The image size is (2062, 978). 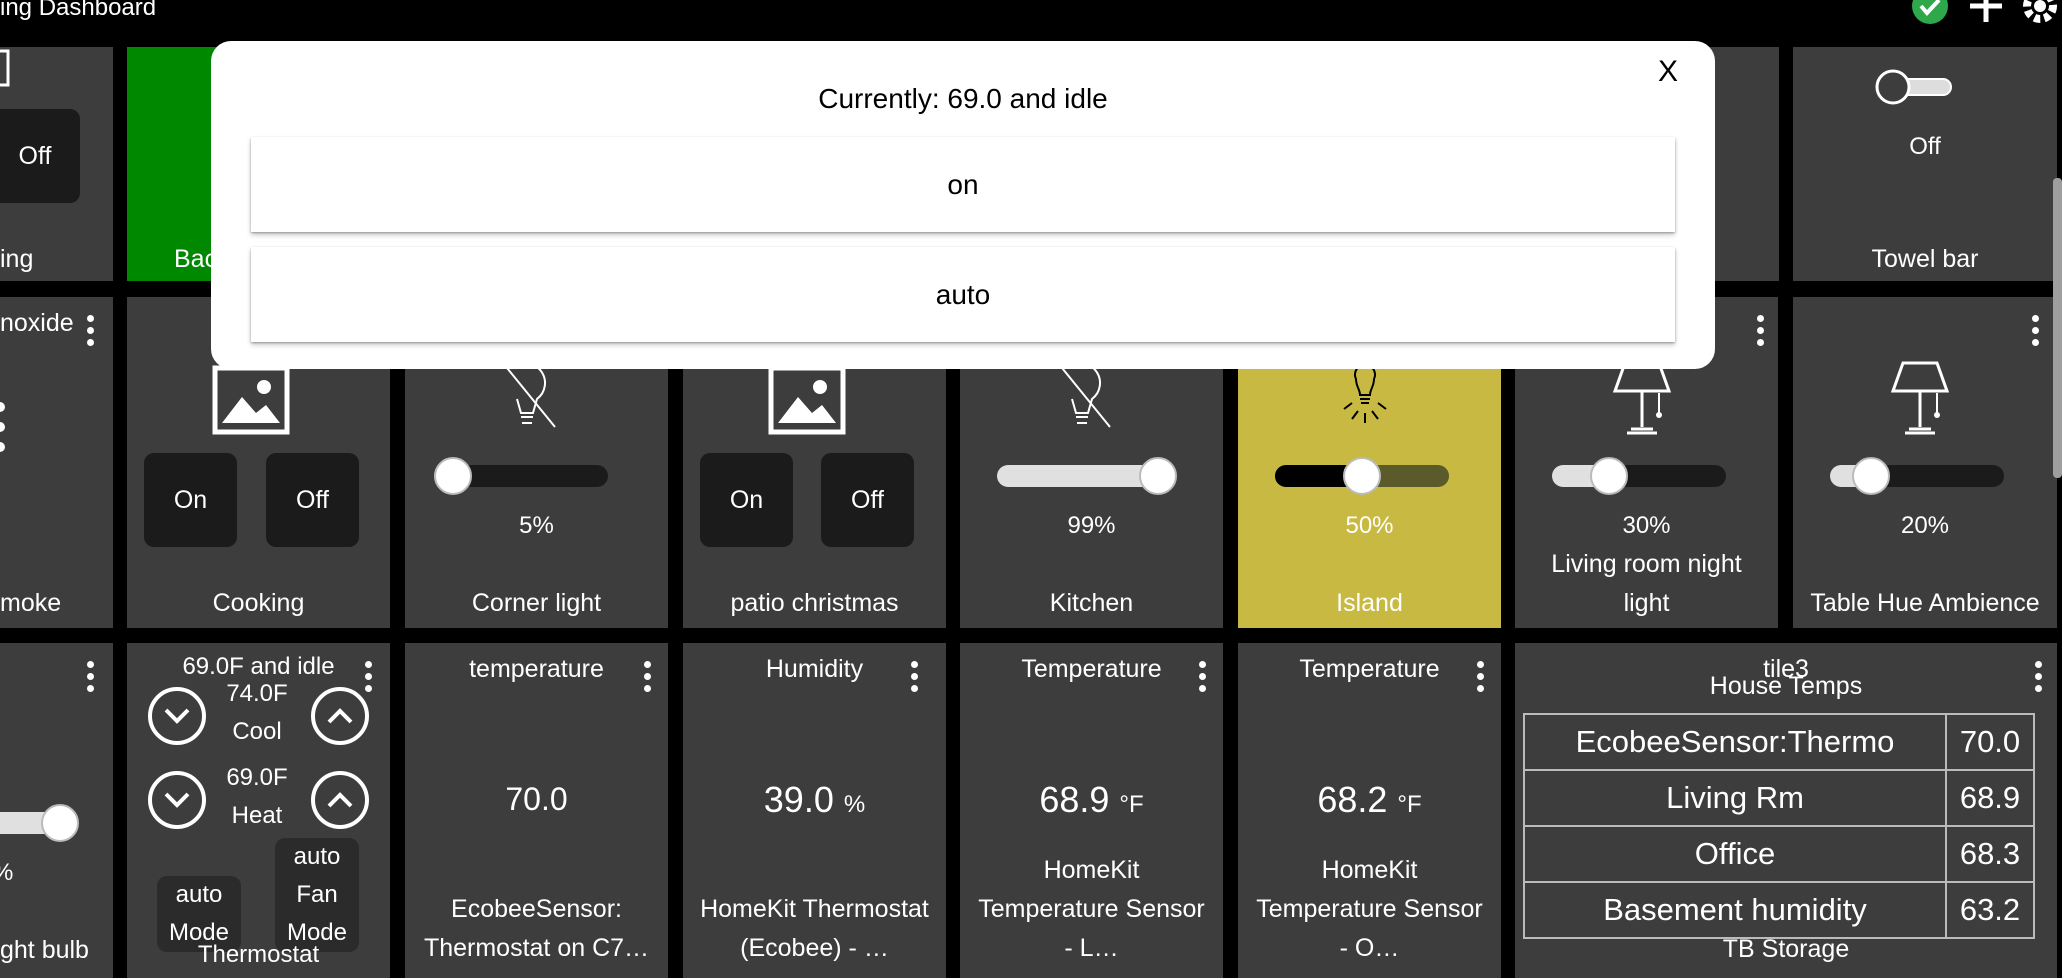 I want to click on temperature-unit: °F, so click(x=1131, y=804).